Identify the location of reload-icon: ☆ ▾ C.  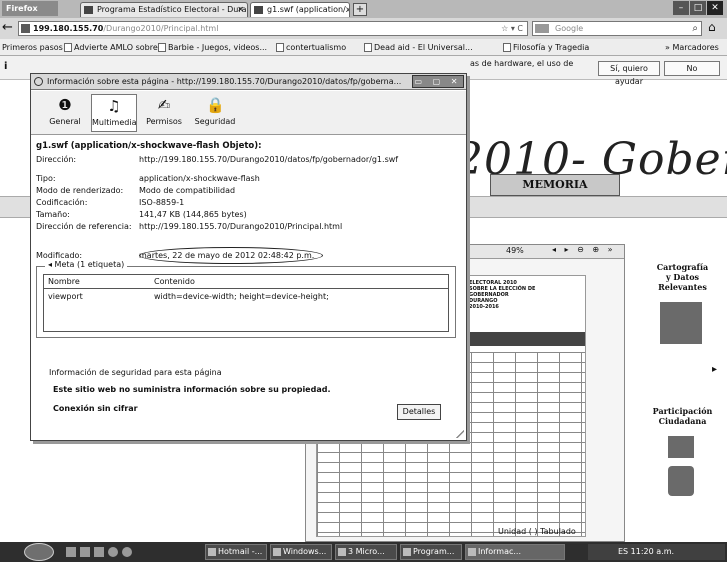
(512, 28).